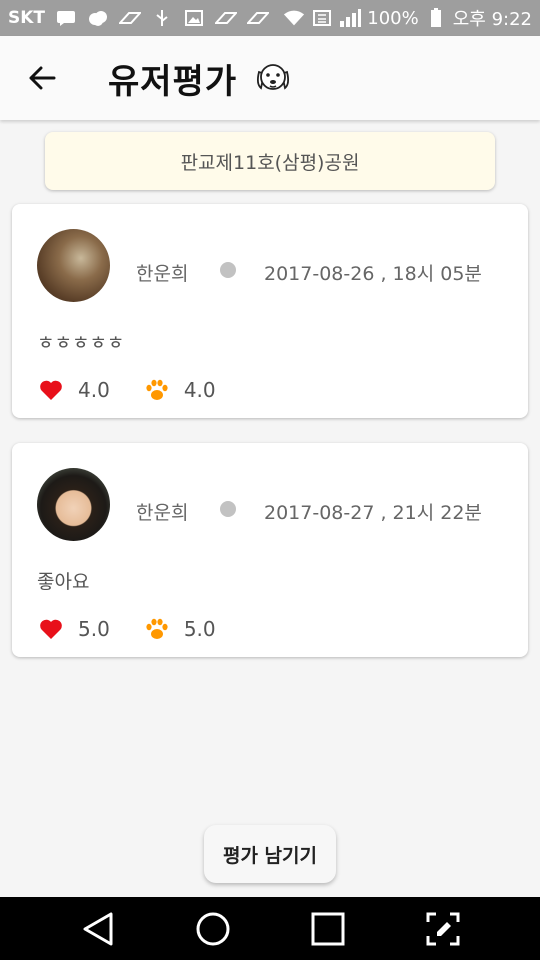 The image size is (540, 960). I want to click on circle-home-icon, so click(212, 928).